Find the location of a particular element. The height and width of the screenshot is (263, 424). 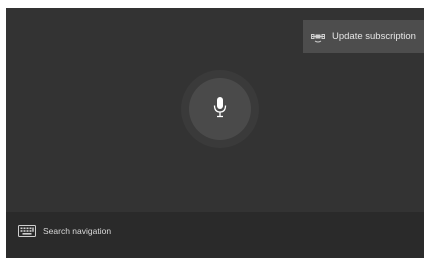

voice-button-halo is located at coordinates (220, 109).